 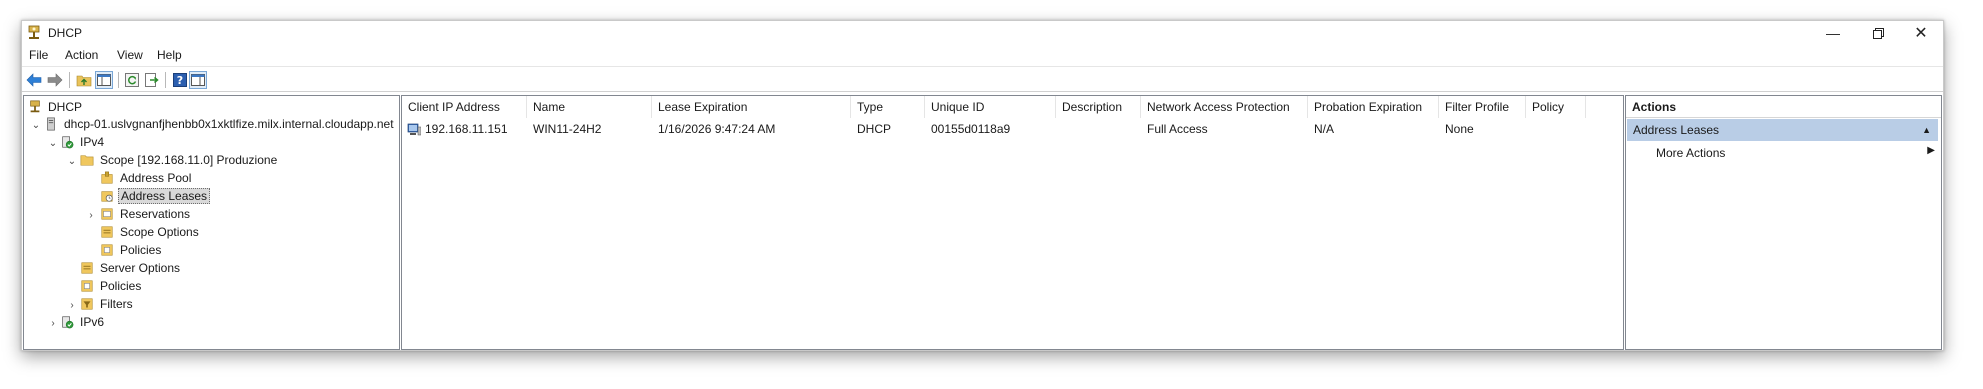 What do you see at coordinates (87, 160) in the screenshot?
I see `folder-icon` at bounding box center [87, 160].